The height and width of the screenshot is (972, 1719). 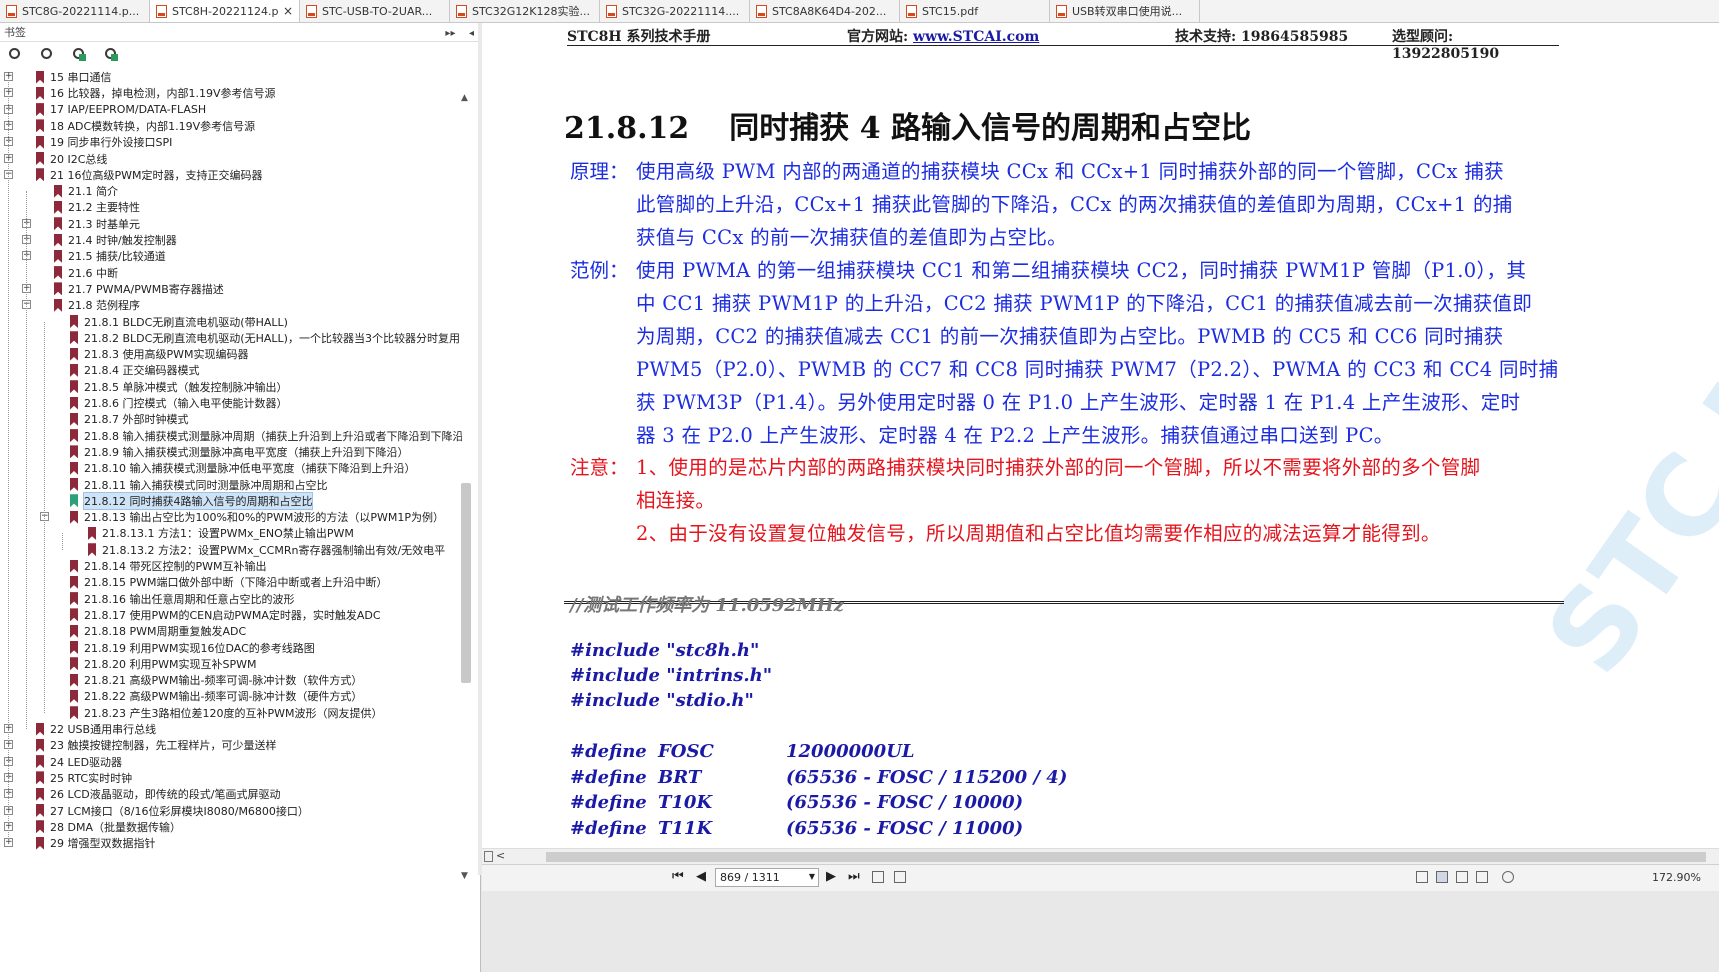 What do you see at coordinates (678, 876) in the screenshot?
I see `first-page-icon: ⏮` at bounding box center [678, 876].